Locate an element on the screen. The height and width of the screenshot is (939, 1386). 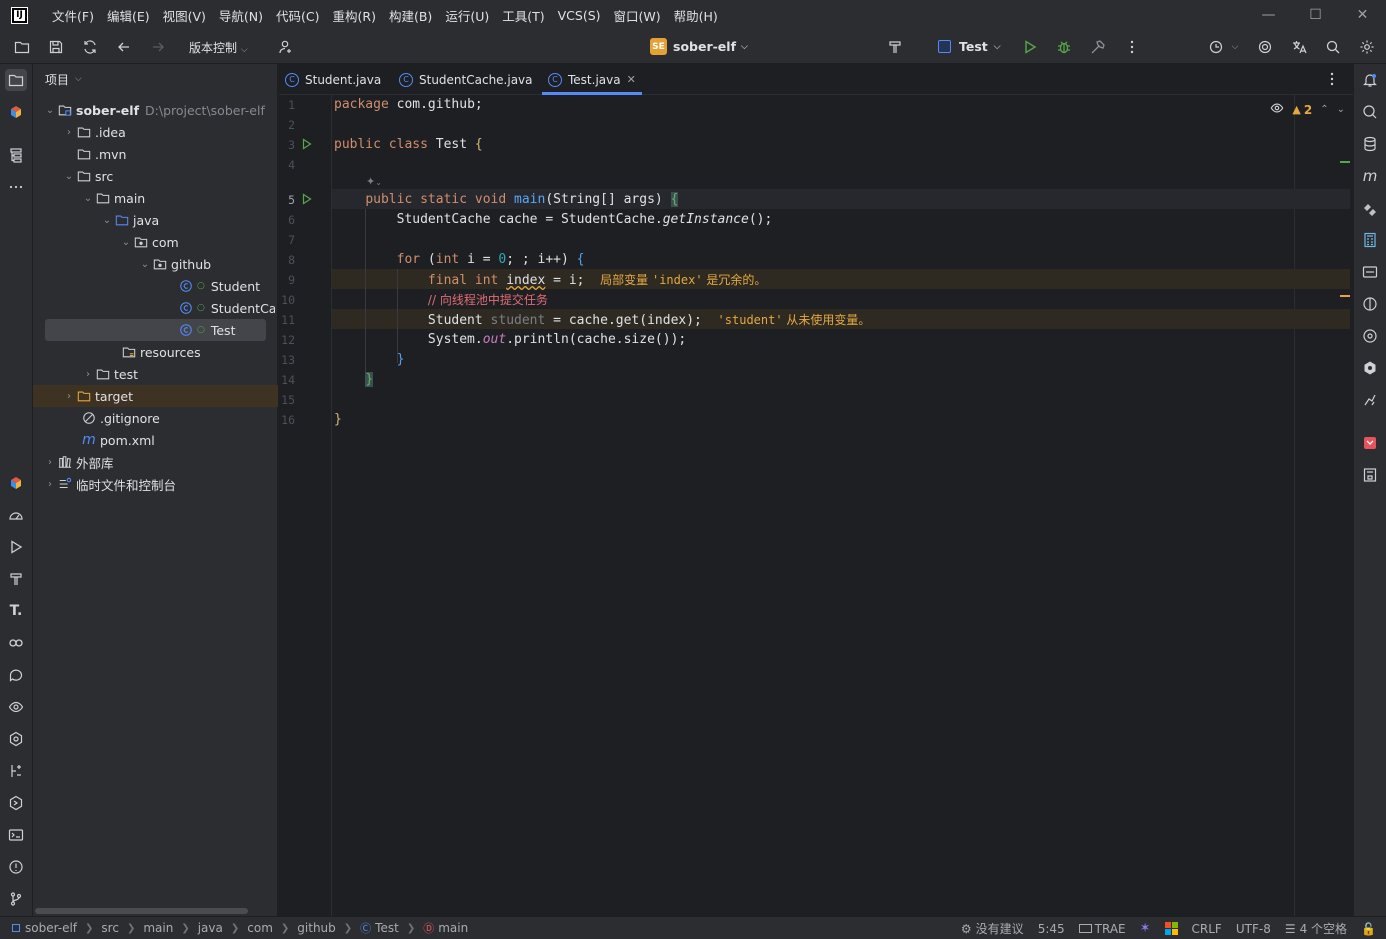
todo-icon: T. is located at coordinates (16, 611).